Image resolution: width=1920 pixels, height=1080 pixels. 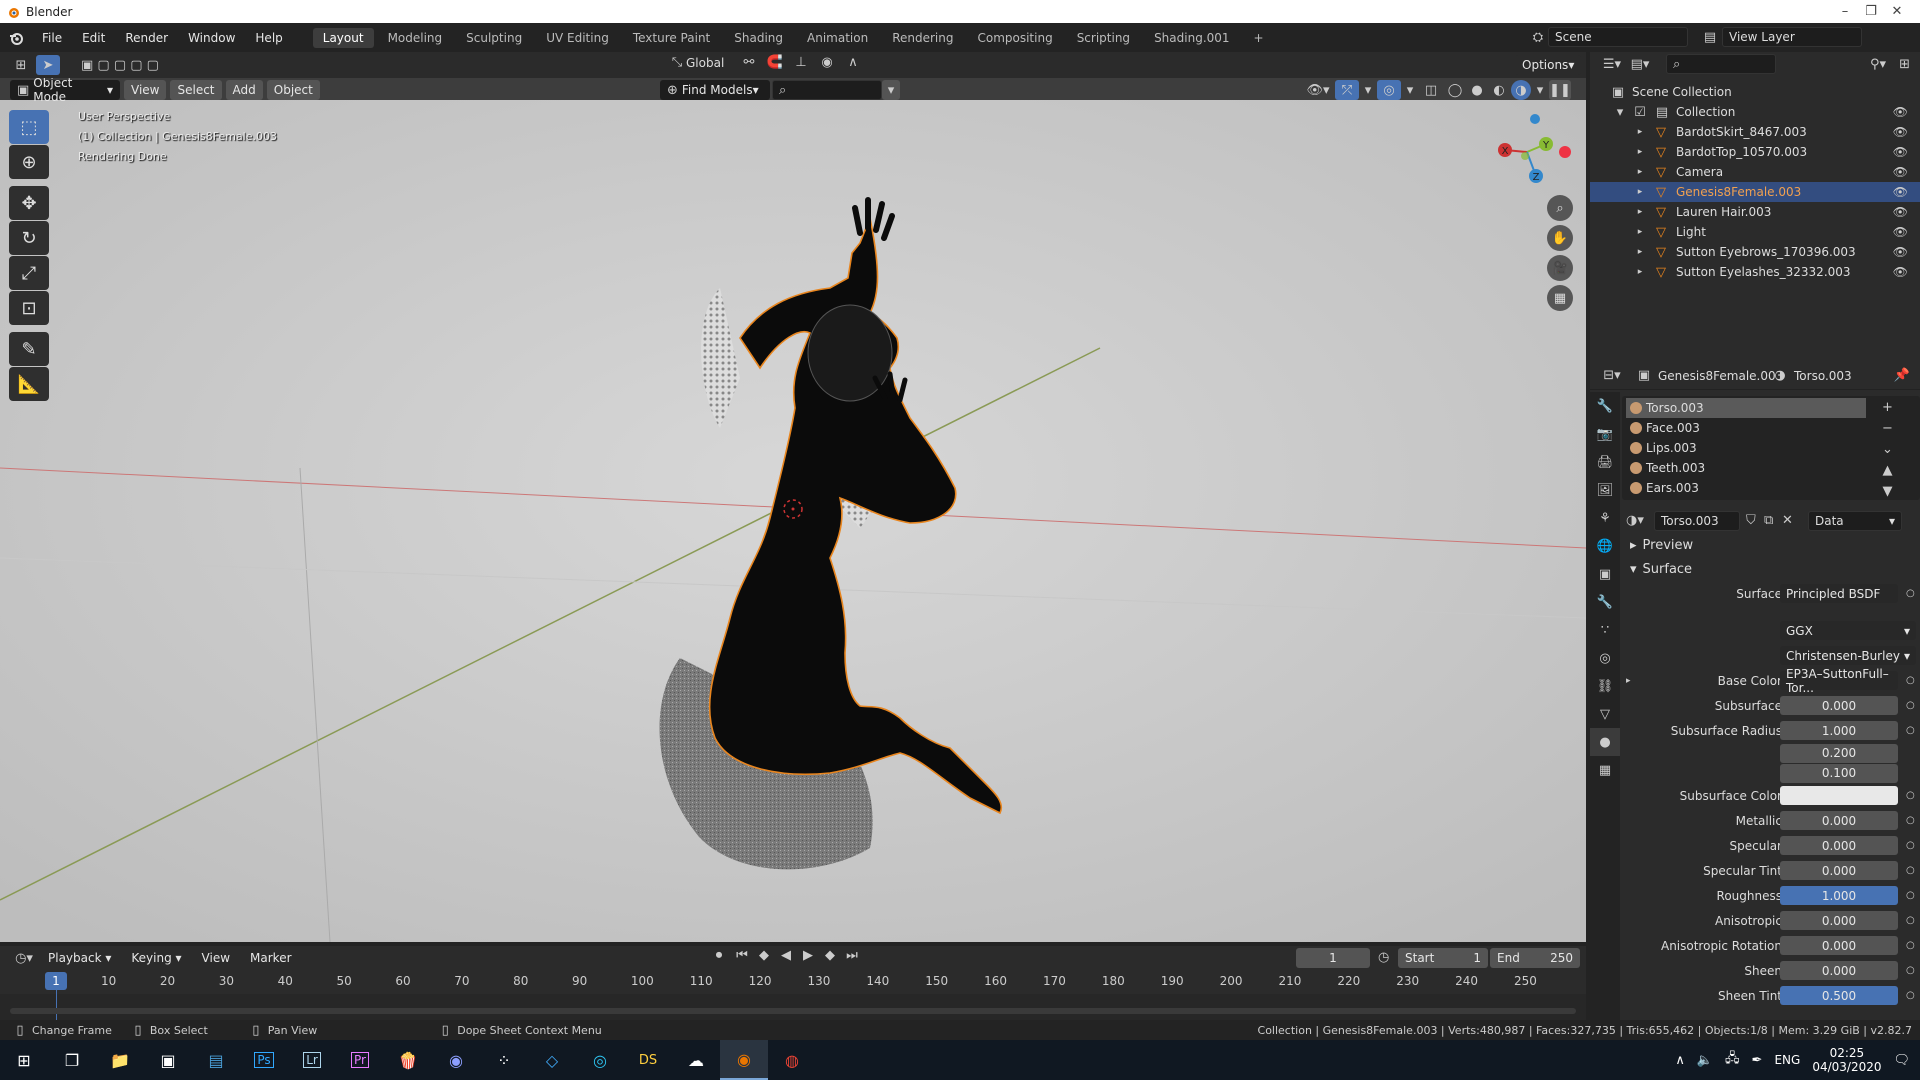 I want to click on unlink-material-icon: ✕, so click(x=1787, y=520).